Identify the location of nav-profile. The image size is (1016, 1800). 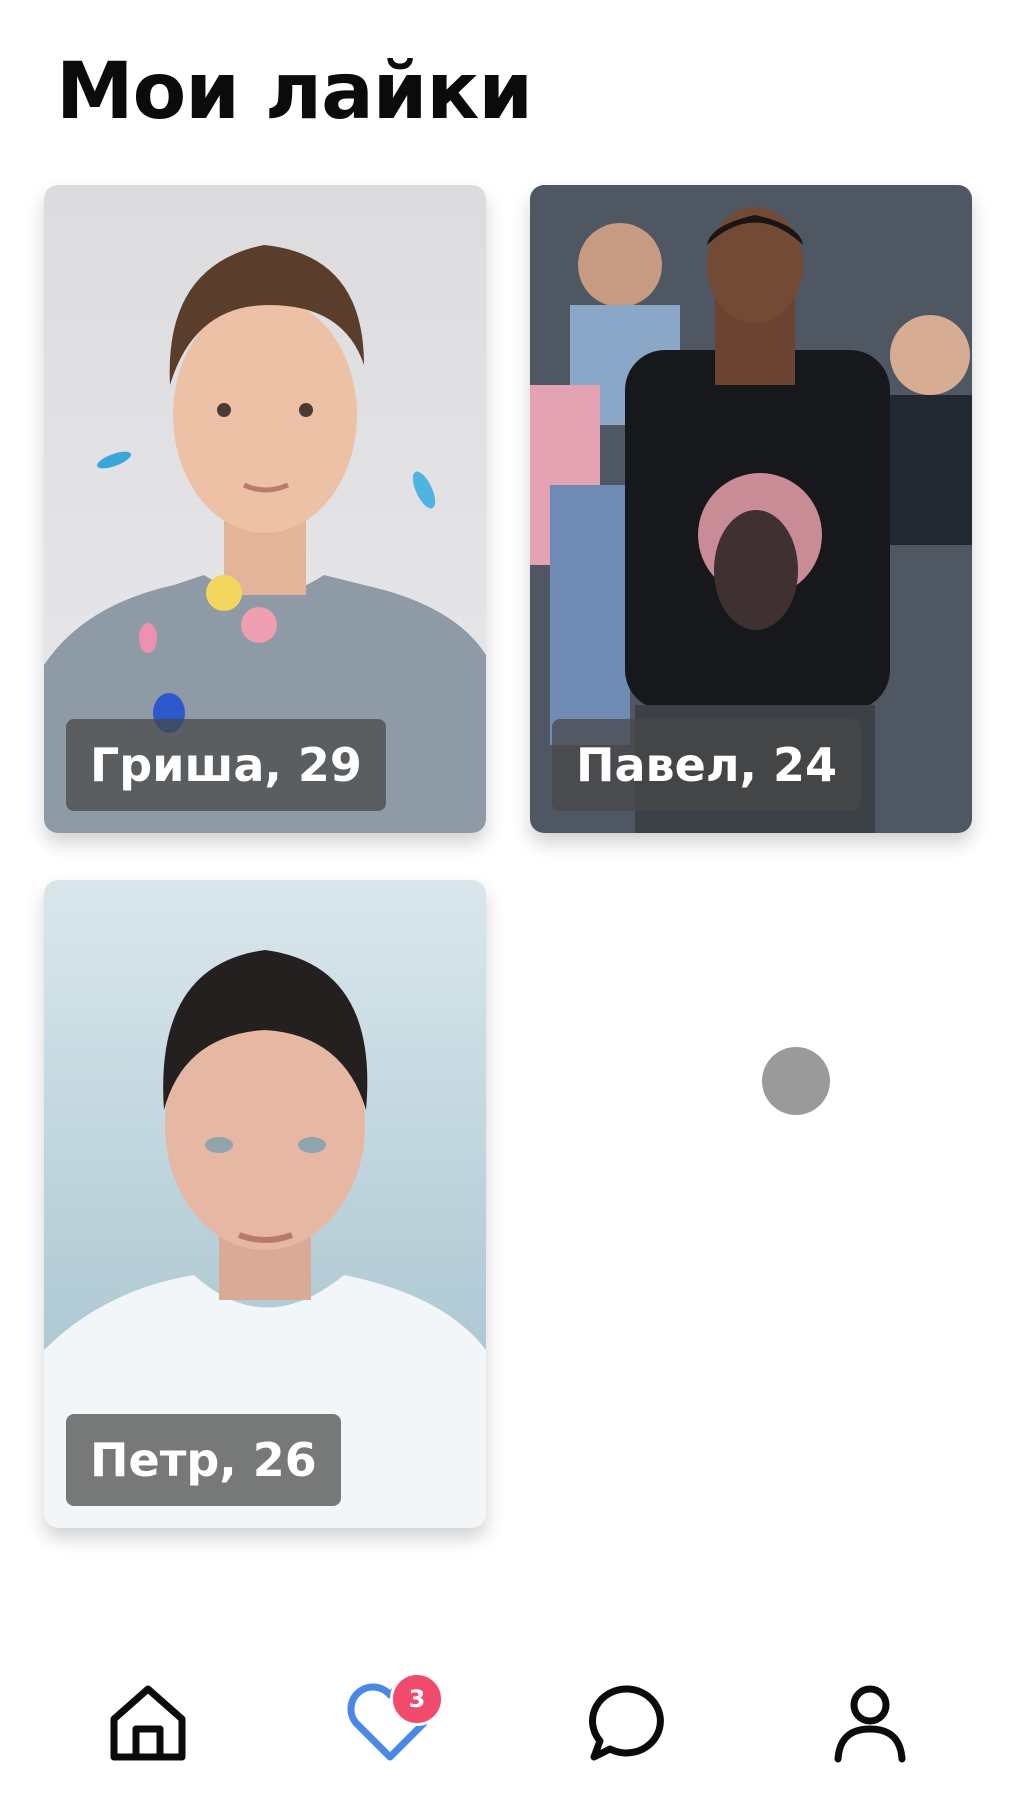
(870, 1723).